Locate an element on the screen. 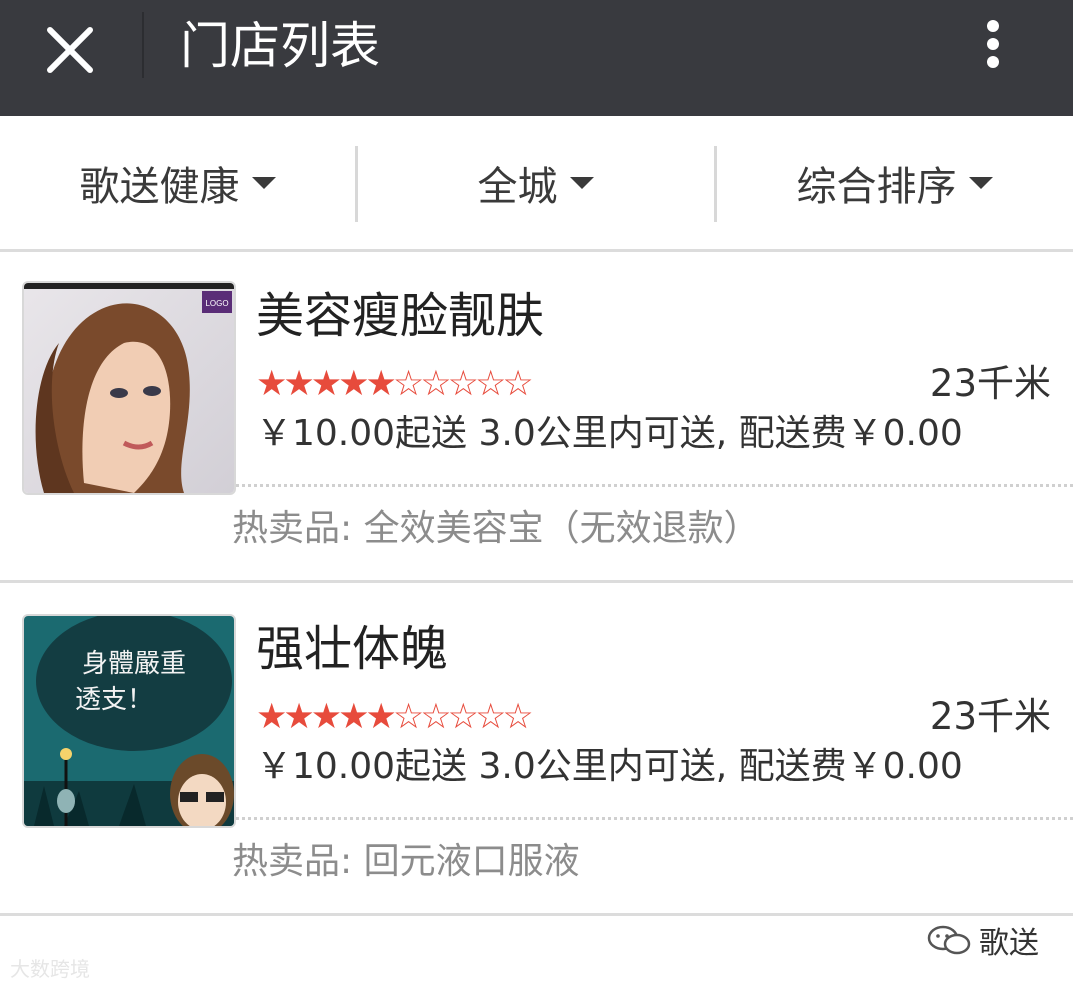 The height and width of the screenshot is (986, 1073). wechat-icon is located at coordinates (949, 940).